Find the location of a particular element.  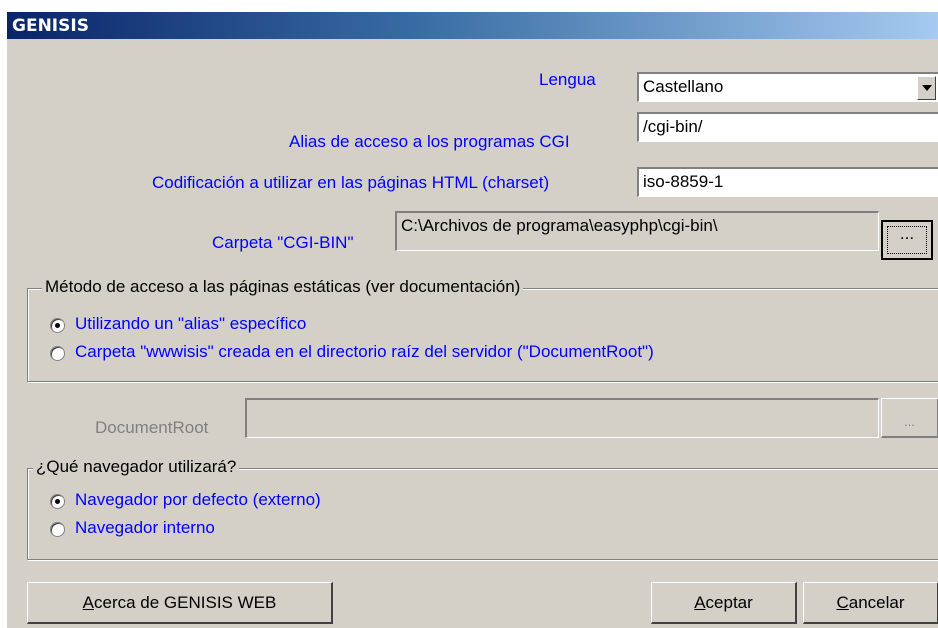

cancel-button: Cancelar is located at coordinates (870, 603).